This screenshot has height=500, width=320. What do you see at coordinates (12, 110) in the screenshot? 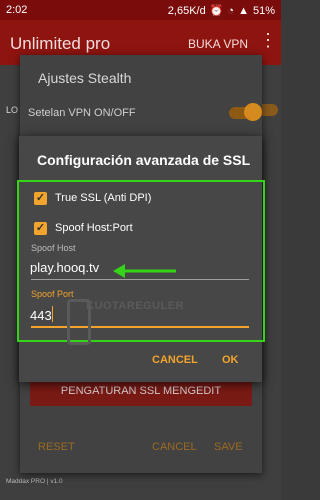
I see `background-label: LO` at bounding box center [12, 110].